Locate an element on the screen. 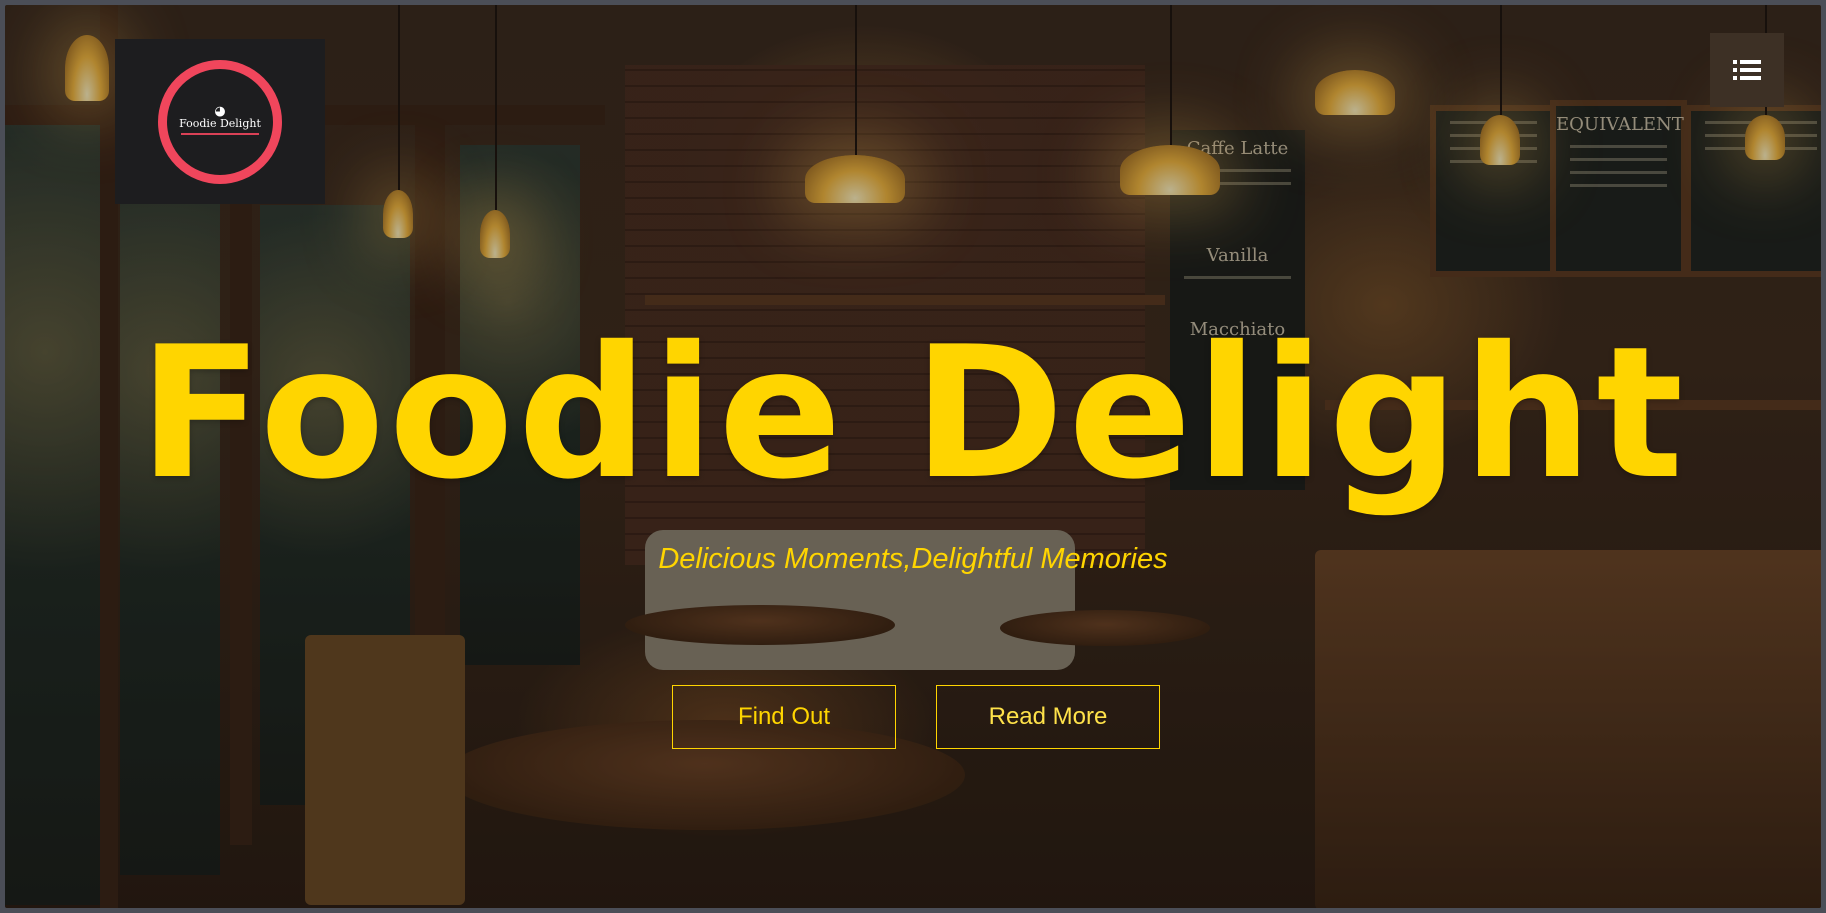 Image resolution: width=1826 pixels, height=913 pixels. logo-ring: ◕ Foodie Delight is located at coordinates (220, 121).